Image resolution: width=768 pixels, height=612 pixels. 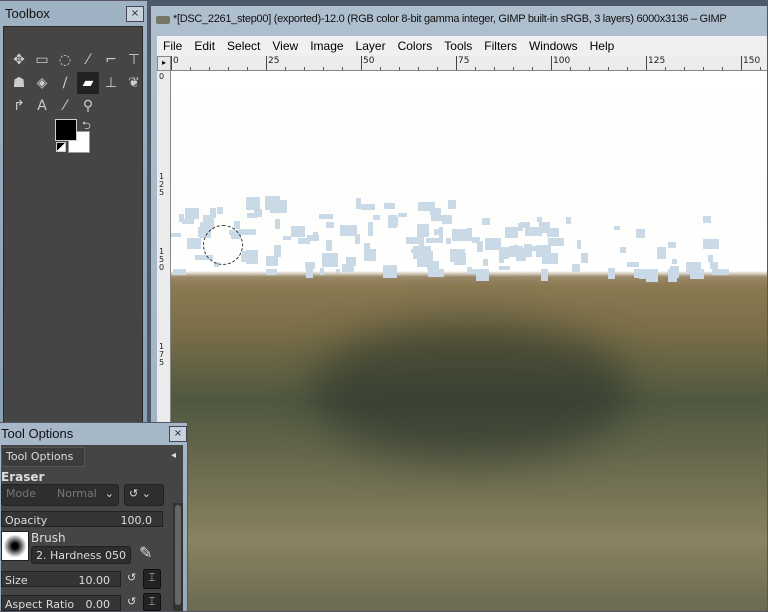 What do you see at coordinates (500, 46) in the screenshot?
I see `menu-filters: Filters` at bounding box center [500, 46].